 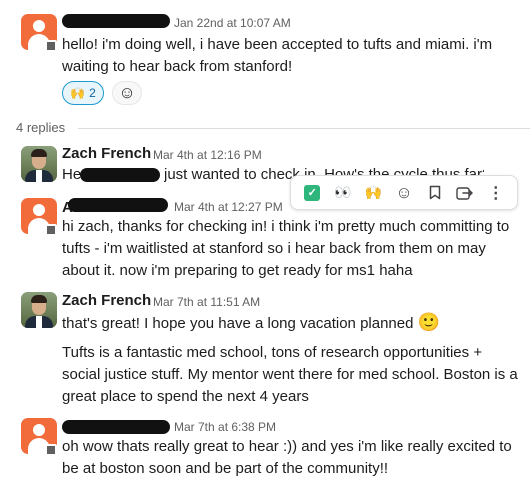 I want to click on message-actions-toolbar: ✓ 👀 🙌 ☺ ⋮, so click(x=404, y=192).